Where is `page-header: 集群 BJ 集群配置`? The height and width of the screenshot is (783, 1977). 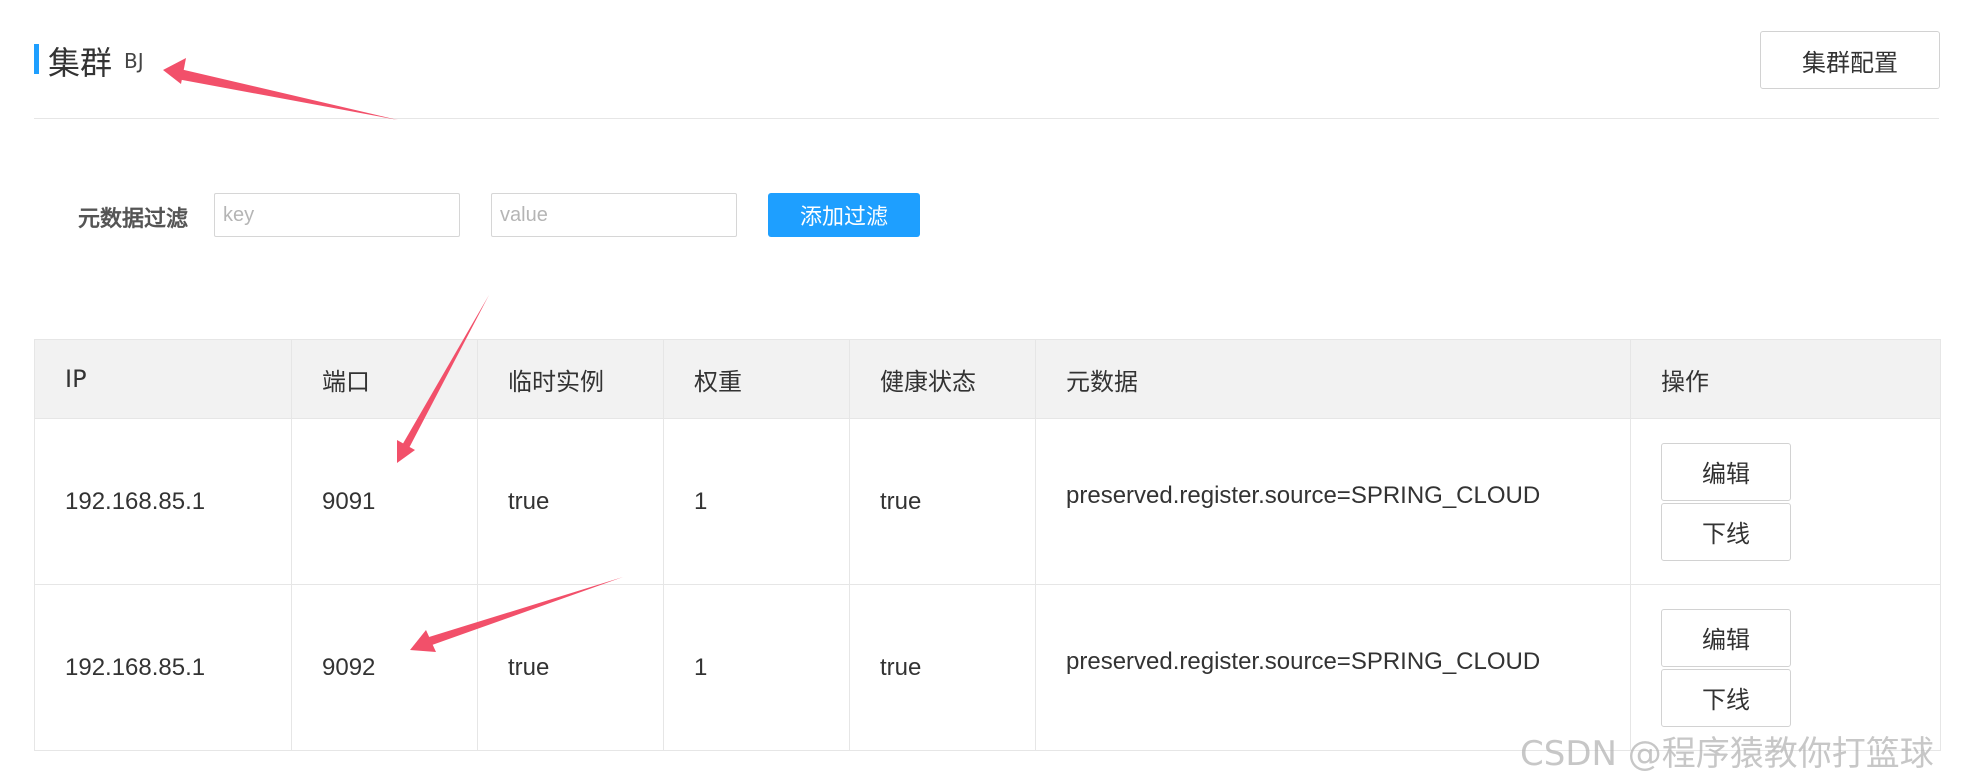 page-header: 集群 BJ 集群配置 is located at coordinates (987, 73).